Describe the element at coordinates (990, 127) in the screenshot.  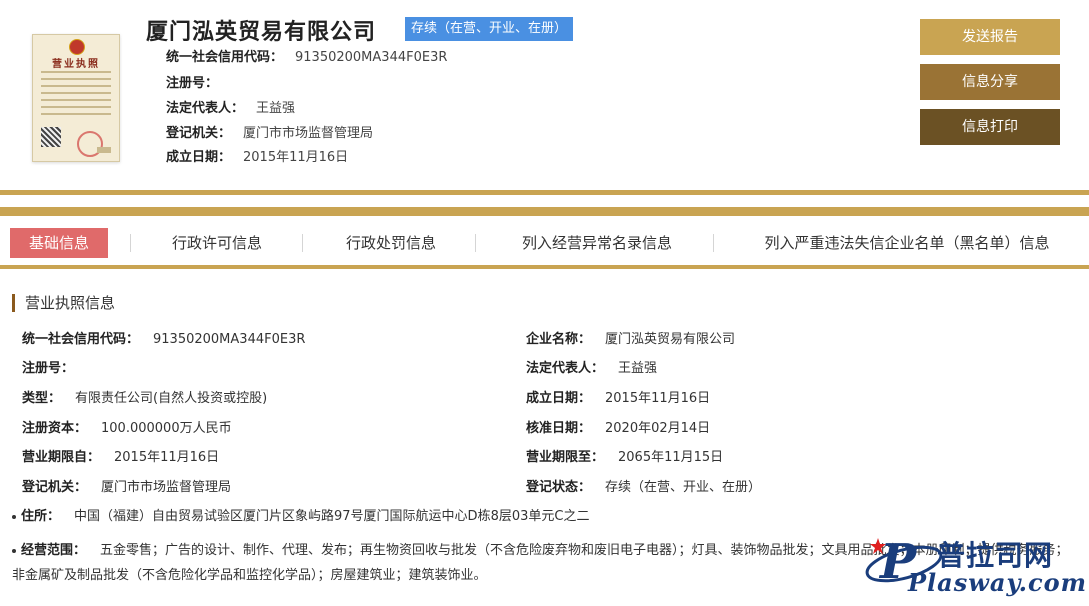
I see `print-info-button: 信息打印` at that location.